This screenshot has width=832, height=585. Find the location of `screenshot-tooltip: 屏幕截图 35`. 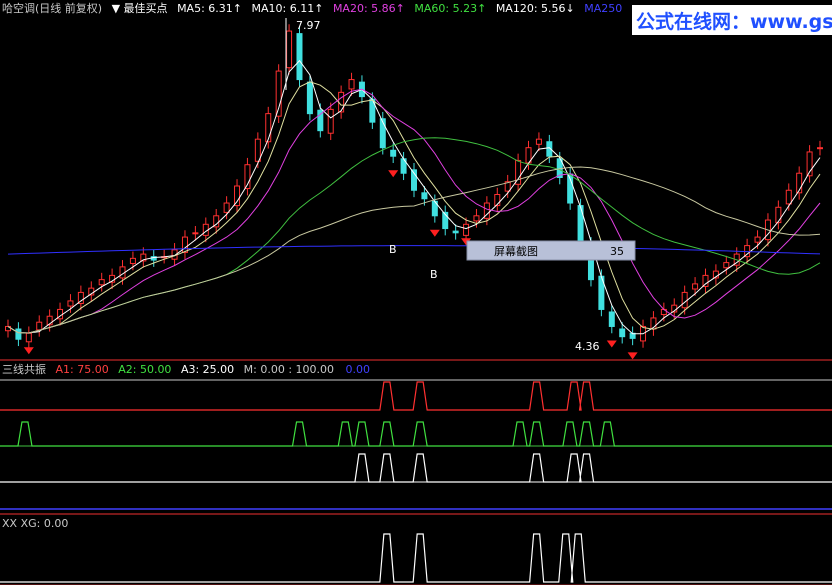

screenshot-tooltip: 屏幕截图 35 is located at coordinates (551, 250).